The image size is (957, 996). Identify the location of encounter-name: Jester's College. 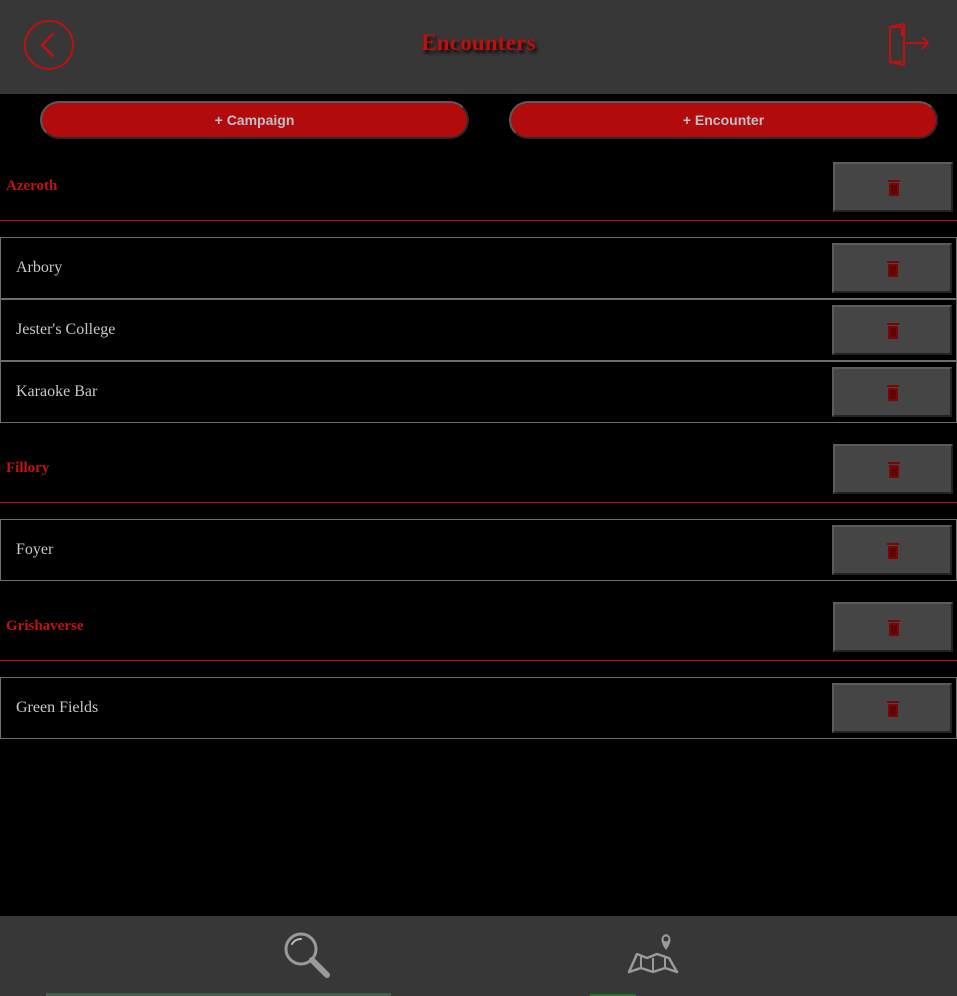
(66, 329).